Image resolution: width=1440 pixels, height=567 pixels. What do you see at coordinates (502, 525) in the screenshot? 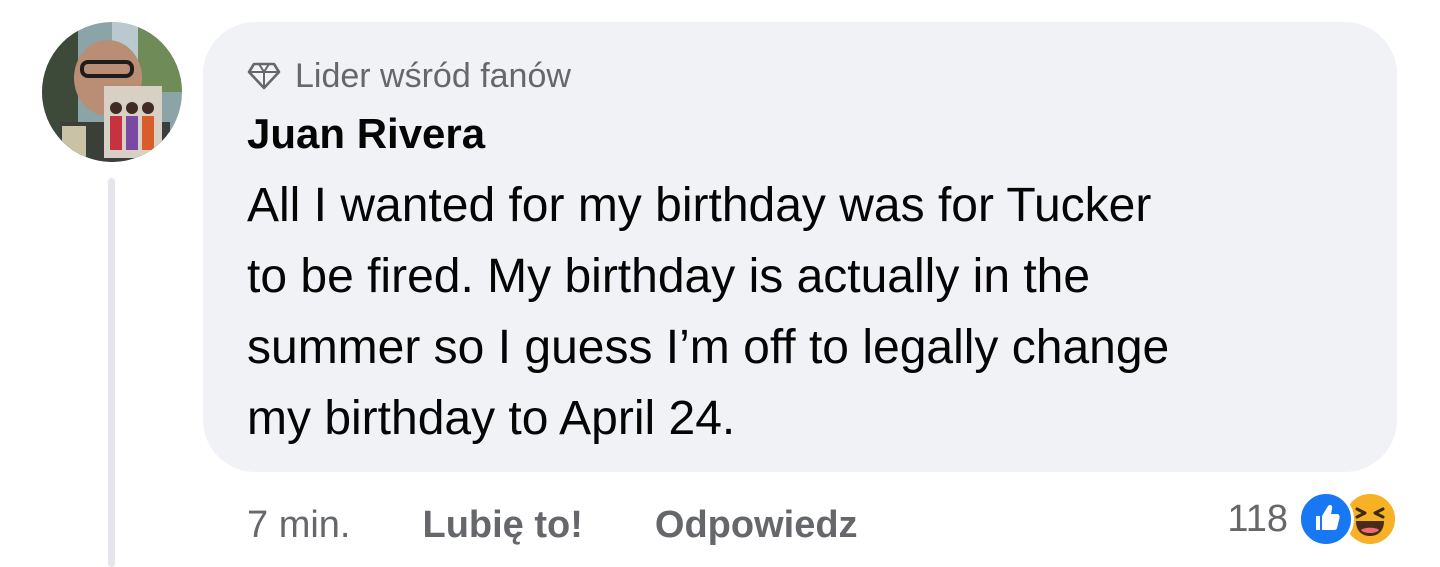
I see `like-button: Lubię to!` at bounding box center [502, 525].